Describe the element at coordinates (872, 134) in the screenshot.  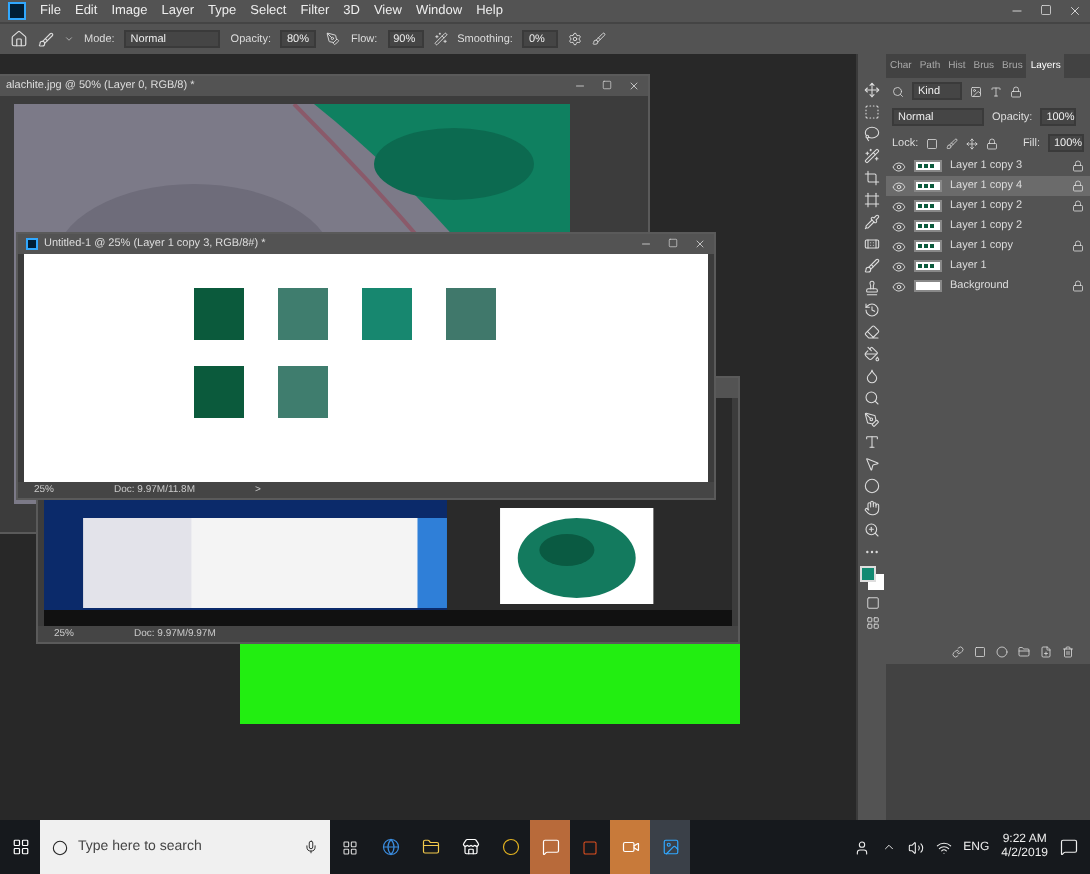
I see `lasso-icon` at that location.